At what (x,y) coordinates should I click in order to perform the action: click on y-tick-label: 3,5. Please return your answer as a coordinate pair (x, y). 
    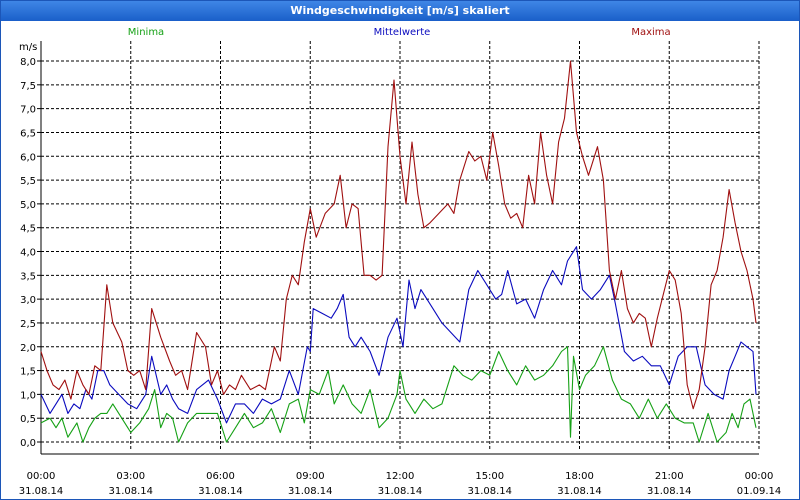
    Looking at the image, I should click on (28, 276).